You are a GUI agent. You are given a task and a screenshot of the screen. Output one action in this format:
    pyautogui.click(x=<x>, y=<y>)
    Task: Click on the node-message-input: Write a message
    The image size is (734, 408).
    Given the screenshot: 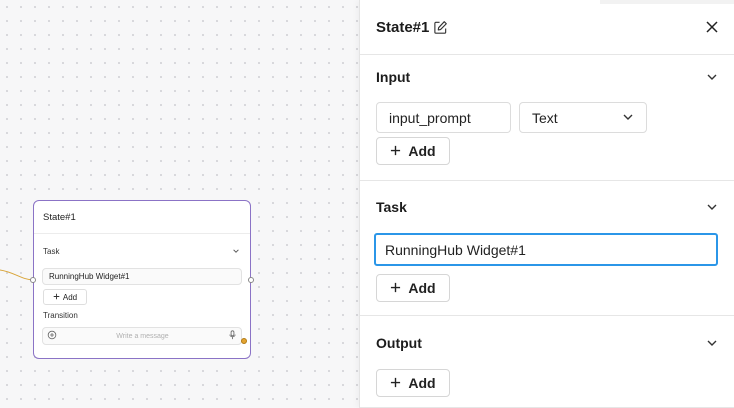 What is the action you would take?
    pyautogui.click(x=142, y=336)
    